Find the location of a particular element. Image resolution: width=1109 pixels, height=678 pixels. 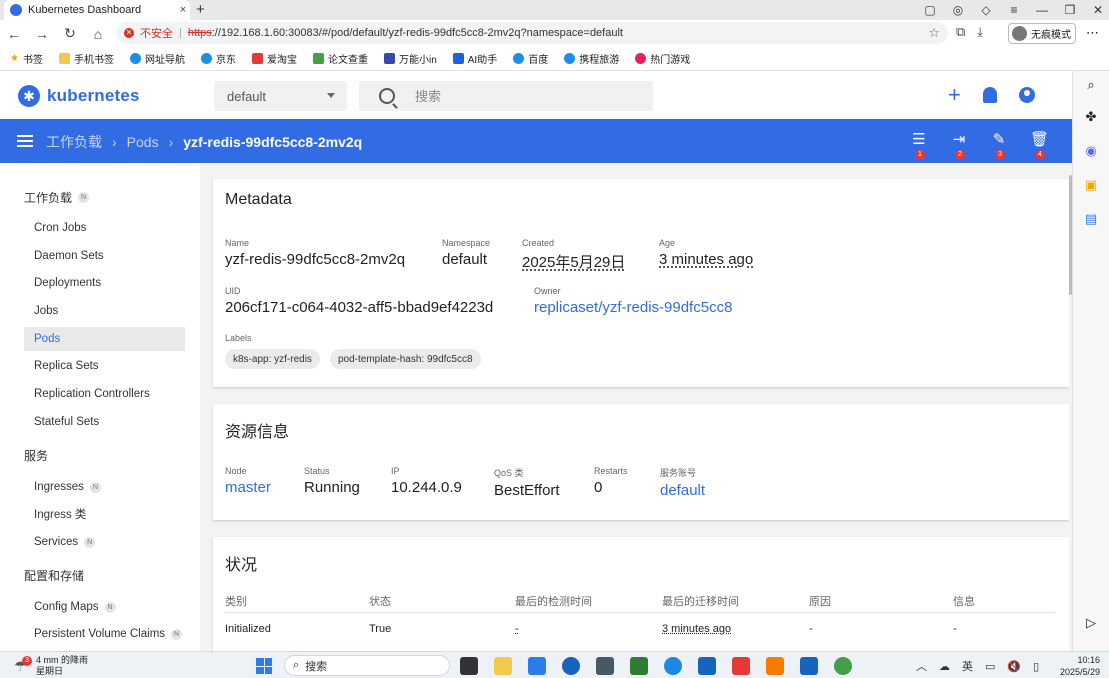

exec-button: ⇥ 2 is located at coordinates (959, 145).